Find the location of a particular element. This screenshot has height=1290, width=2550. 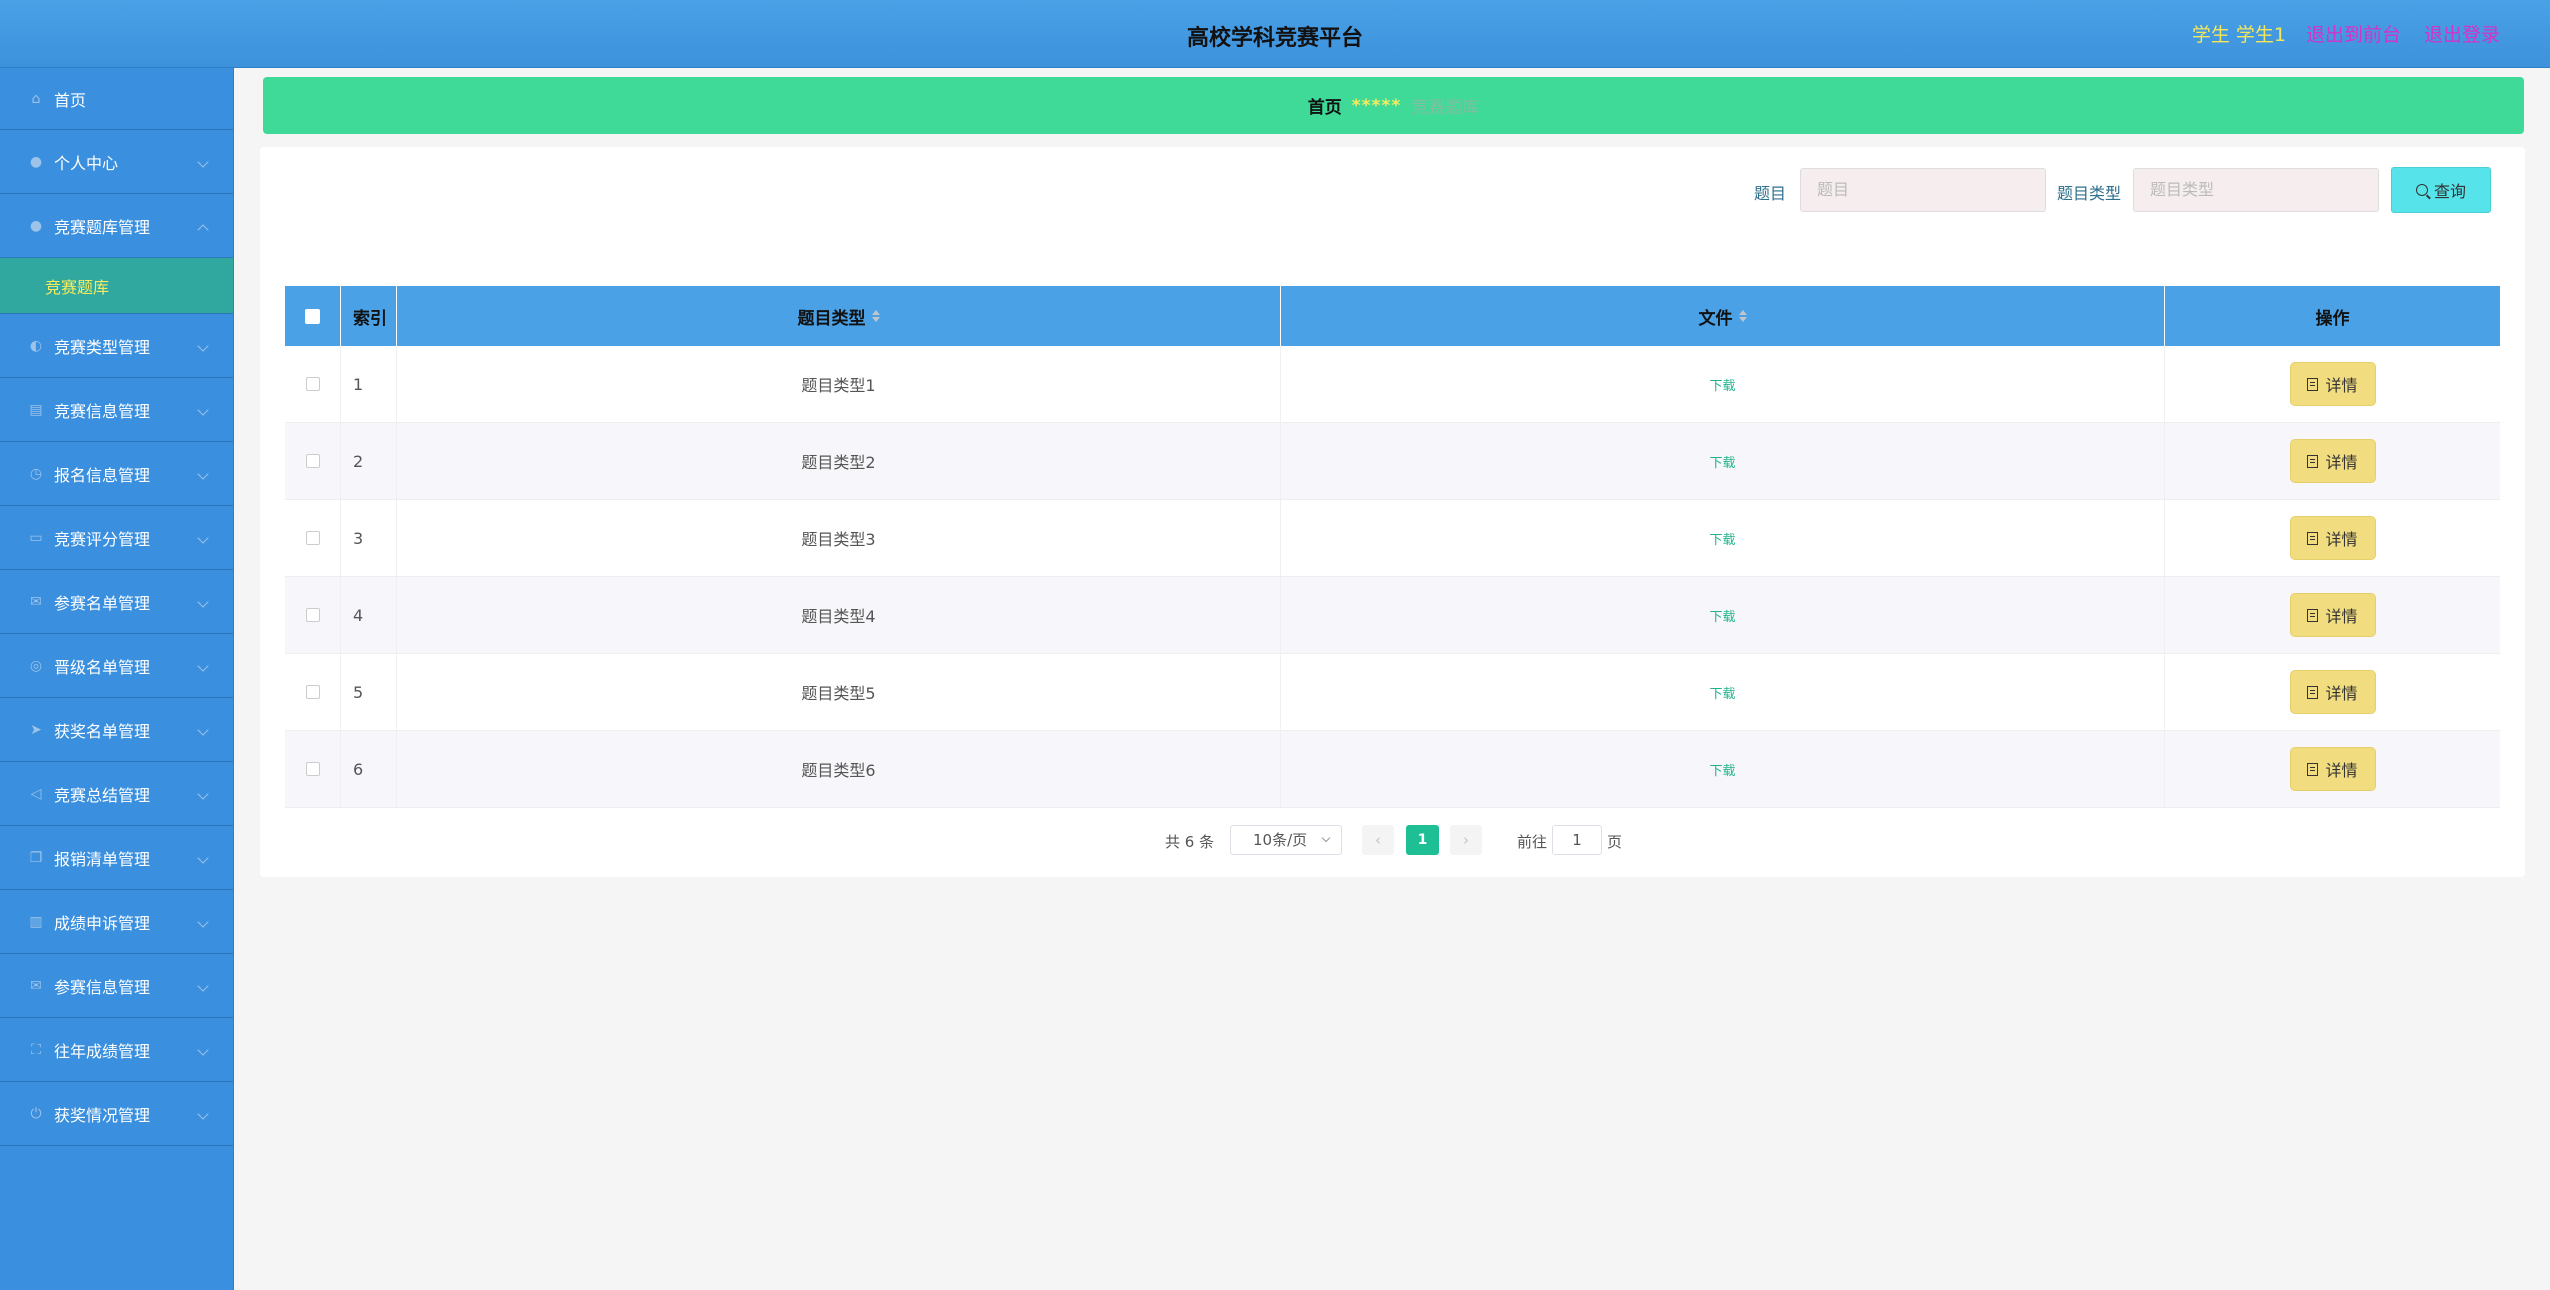

sidebar-item-signup: ◷ 报名信息管理 is located at coordinates (116, 474).